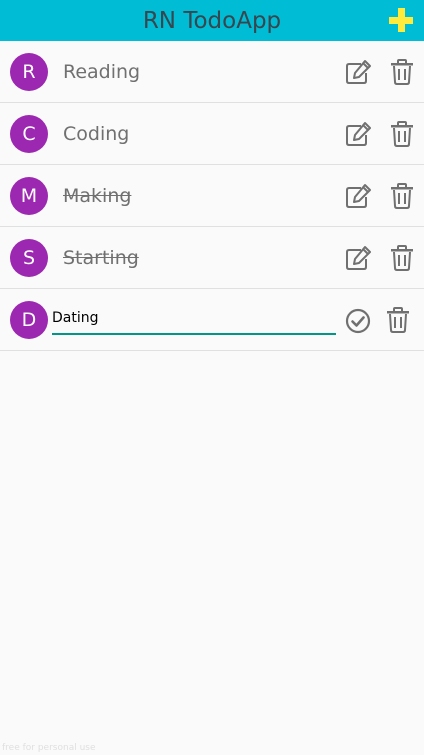 The height and width of the screenshot is (755, 424). Describe the element at coordinates (101, 257) in the screenshot. I see `todo-text-completed: Starting` at that location.